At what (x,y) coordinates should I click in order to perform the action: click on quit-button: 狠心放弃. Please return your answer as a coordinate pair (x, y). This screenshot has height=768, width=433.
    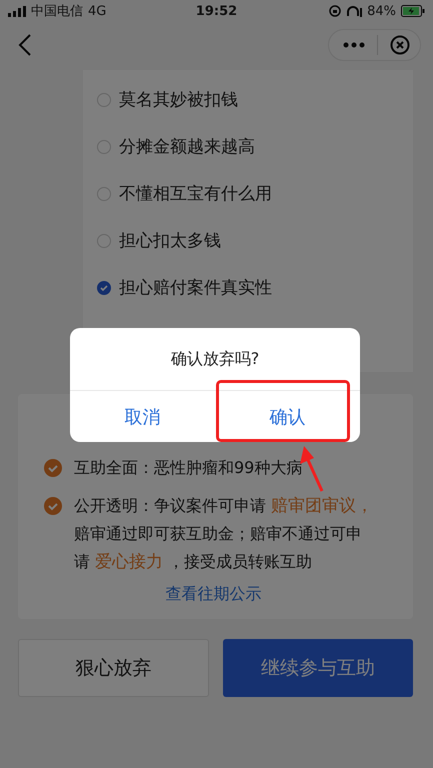
    Looking at the image, I should click on (113, 668).